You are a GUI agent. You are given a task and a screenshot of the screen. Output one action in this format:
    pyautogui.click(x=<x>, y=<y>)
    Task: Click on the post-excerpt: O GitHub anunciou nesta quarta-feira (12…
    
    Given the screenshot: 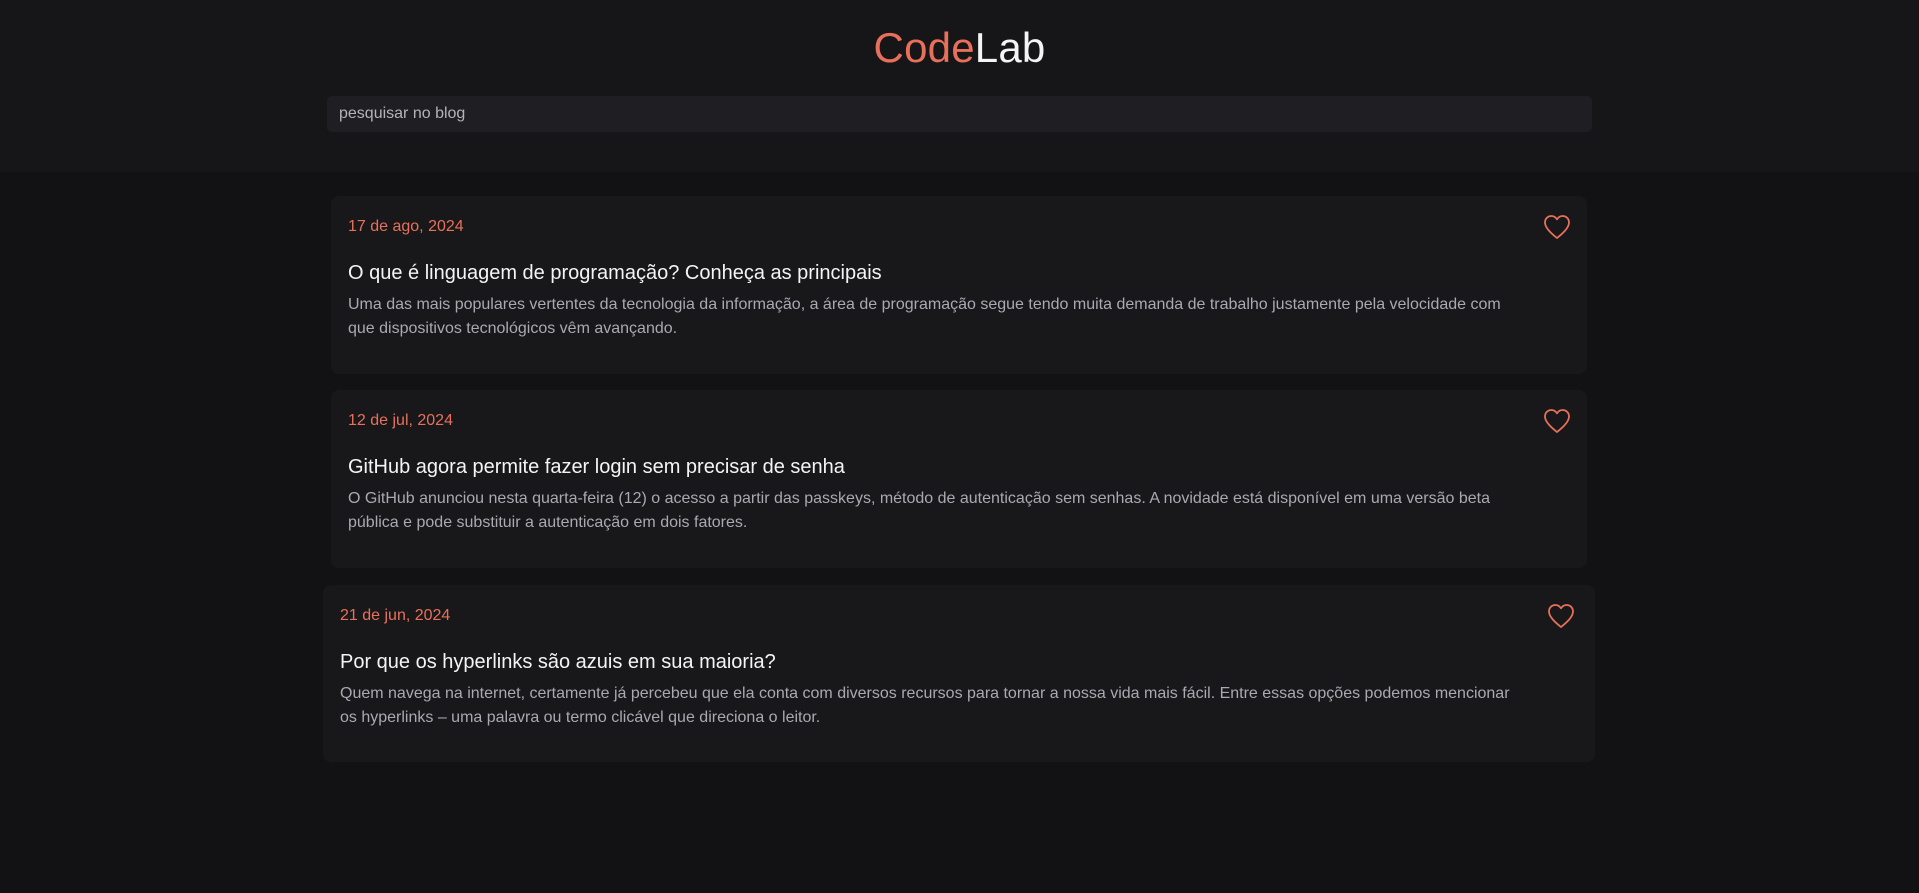 What is the action you would take?
    pyautogui.click(x=919, y=510)
    